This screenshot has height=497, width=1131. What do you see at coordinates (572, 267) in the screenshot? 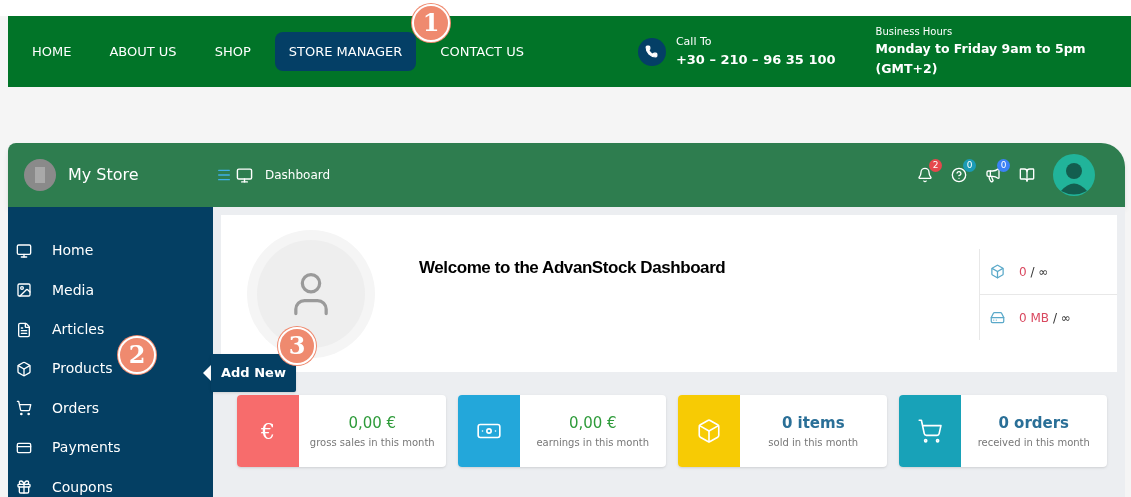
I see `welcome-title: Welcome to the AdvanStock Dashboard` at bounding box center [572, 267].